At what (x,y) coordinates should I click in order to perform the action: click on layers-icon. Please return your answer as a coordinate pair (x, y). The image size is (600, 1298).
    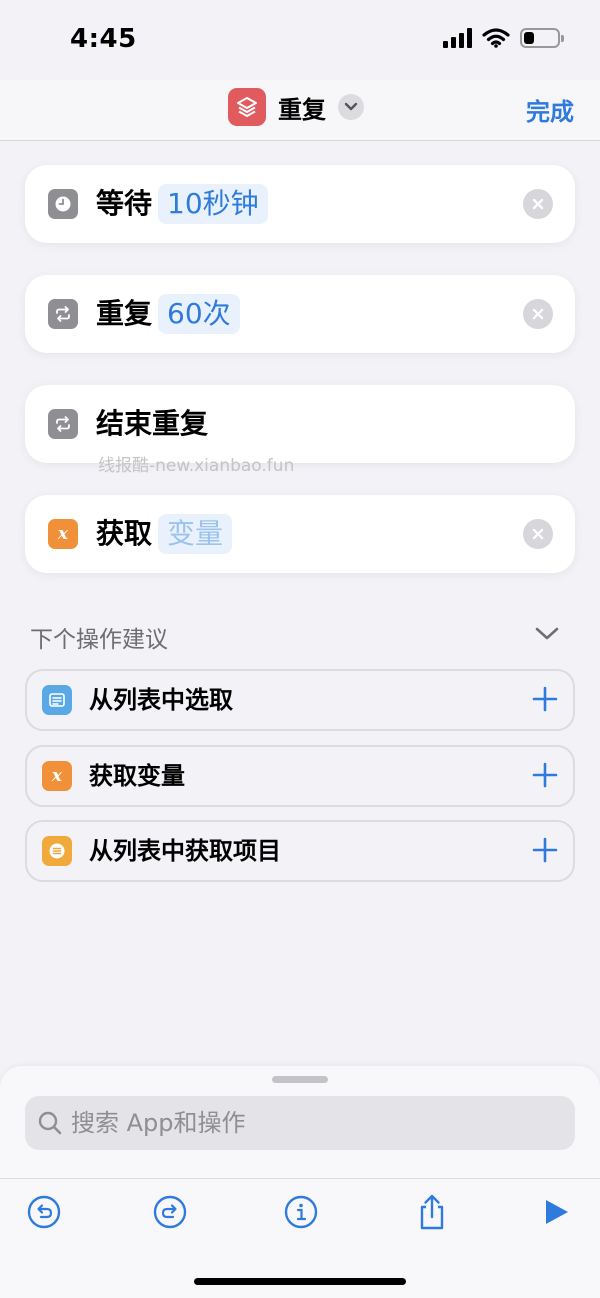
    Looking at the image, I should click on (247, 107).